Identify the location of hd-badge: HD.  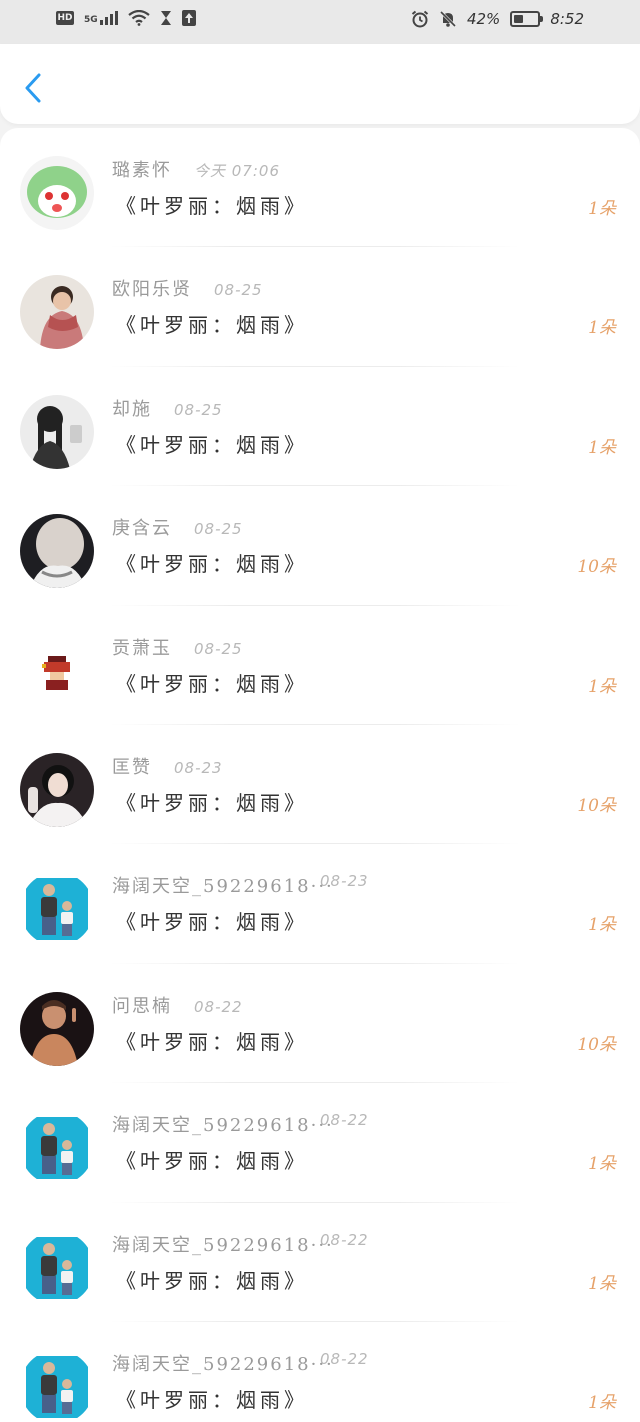
(65, 18).